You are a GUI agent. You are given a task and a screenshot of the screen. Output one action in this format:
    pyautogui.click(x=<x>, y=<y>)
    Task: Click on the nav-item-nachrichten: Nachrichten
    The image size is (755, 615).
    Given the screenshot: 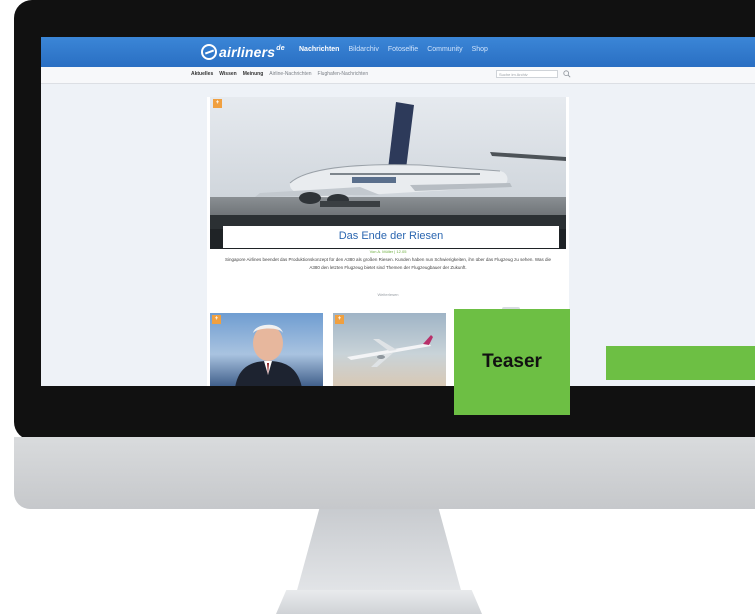 What is the action you would take?
    pyautogui.click(x=319, y=49)
    